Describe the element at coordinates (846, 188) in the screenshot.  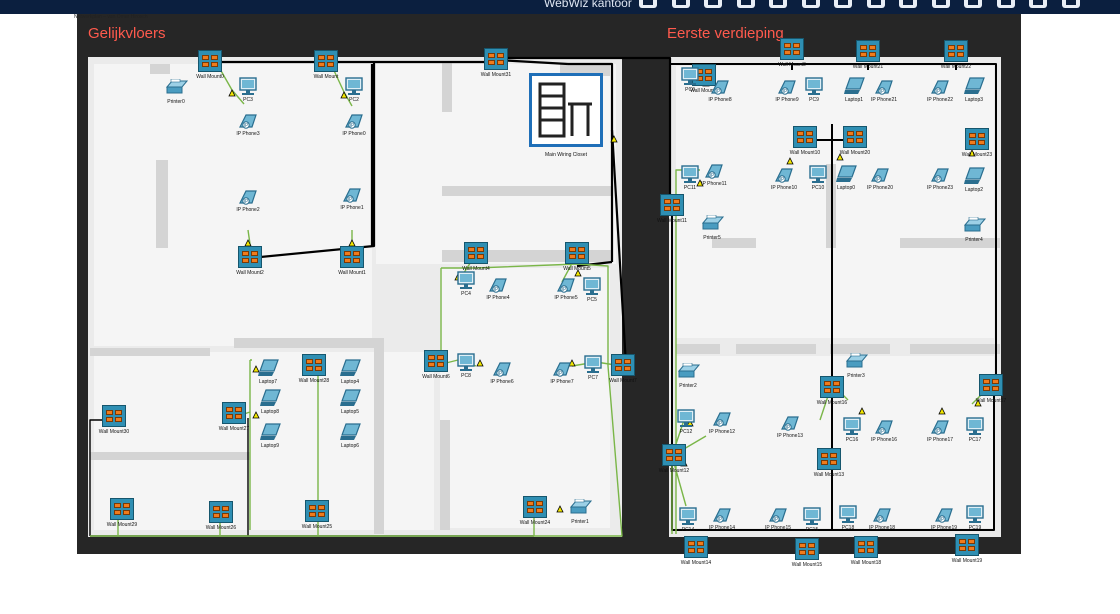
I see `device-label: Laptop0` at that location.